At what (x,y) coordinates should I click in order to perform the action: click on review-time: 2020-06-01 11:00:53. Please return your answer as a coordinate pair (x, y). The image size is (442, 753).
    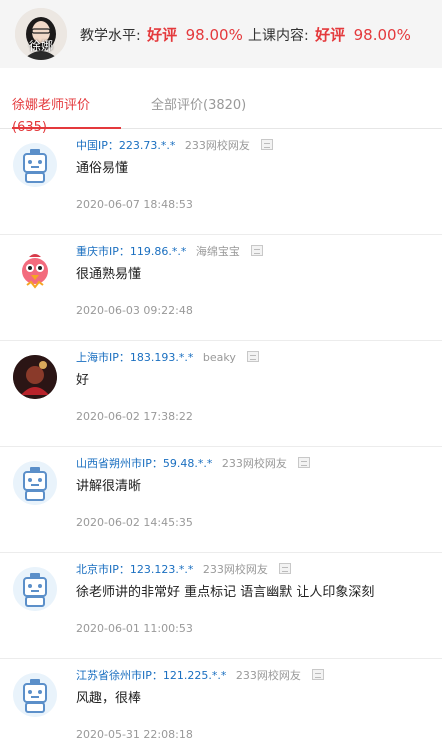
    Looking at the image, I should click on (134, 628).